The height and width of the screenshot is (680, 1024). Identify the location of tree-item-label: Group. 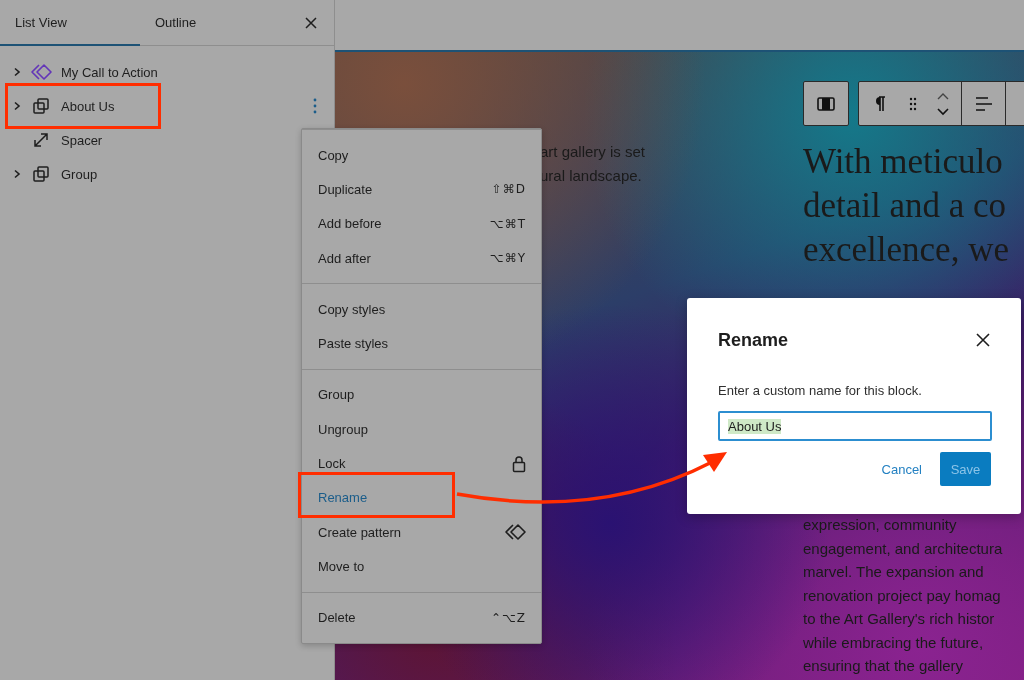
(79, 174).